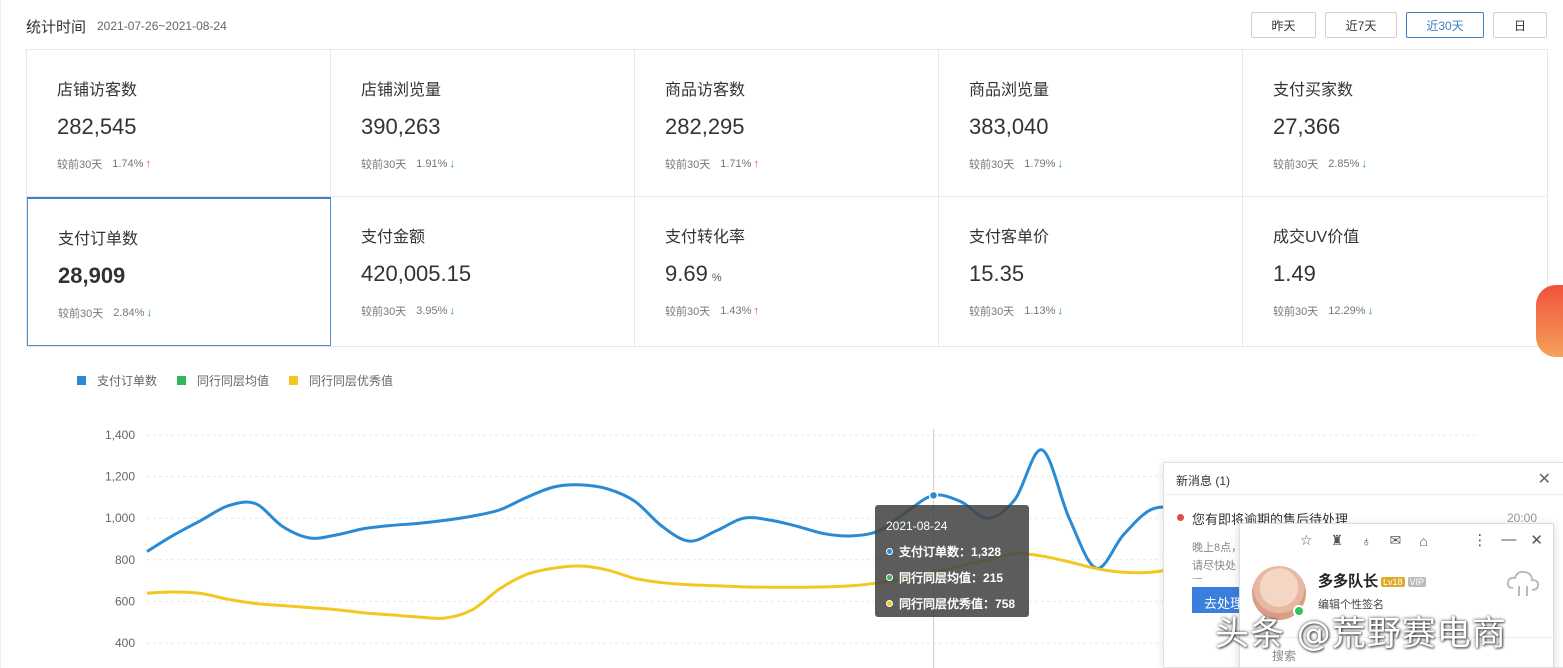 The width and height of the screenshot is (1563, 668). What do you see at coordinates (1417, 582) in the screenshot?
I see `vip-badge: VIP` at bounding box center [1417, 582].